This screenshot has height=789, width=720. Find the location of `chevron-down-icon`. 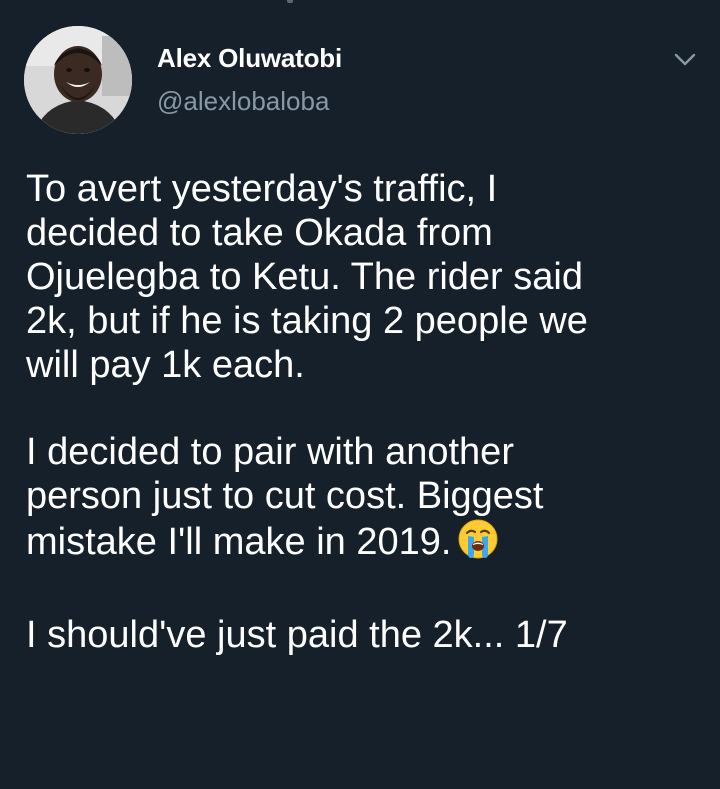

chevron-down-icon is located at coordinates (685, 60).